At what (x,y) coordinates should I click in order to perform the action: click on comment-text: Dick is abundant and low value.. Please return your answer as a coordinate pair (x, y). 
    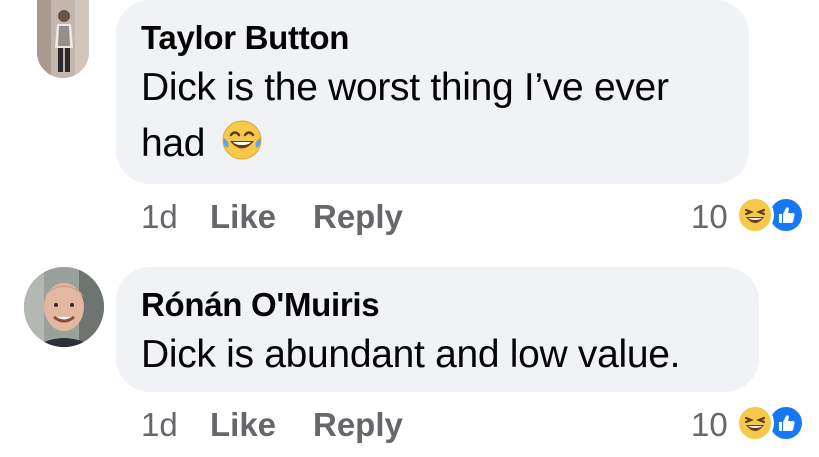
    Looking at the image, I should click on (411, 354).